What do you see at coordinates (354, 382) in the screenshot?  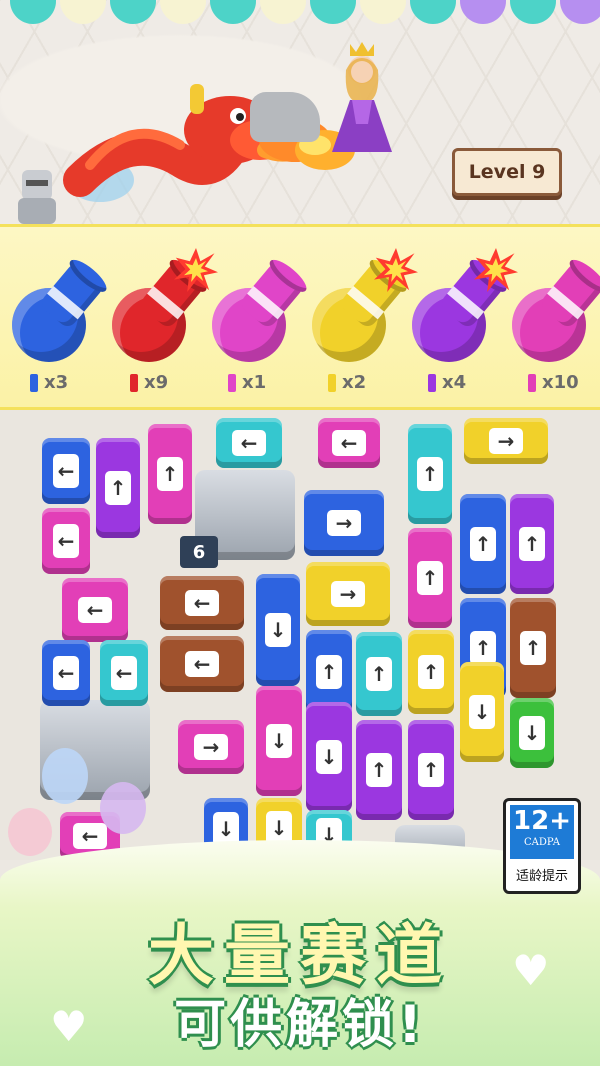 I see `ammo-count: x2` at bounding box center [354, 382].